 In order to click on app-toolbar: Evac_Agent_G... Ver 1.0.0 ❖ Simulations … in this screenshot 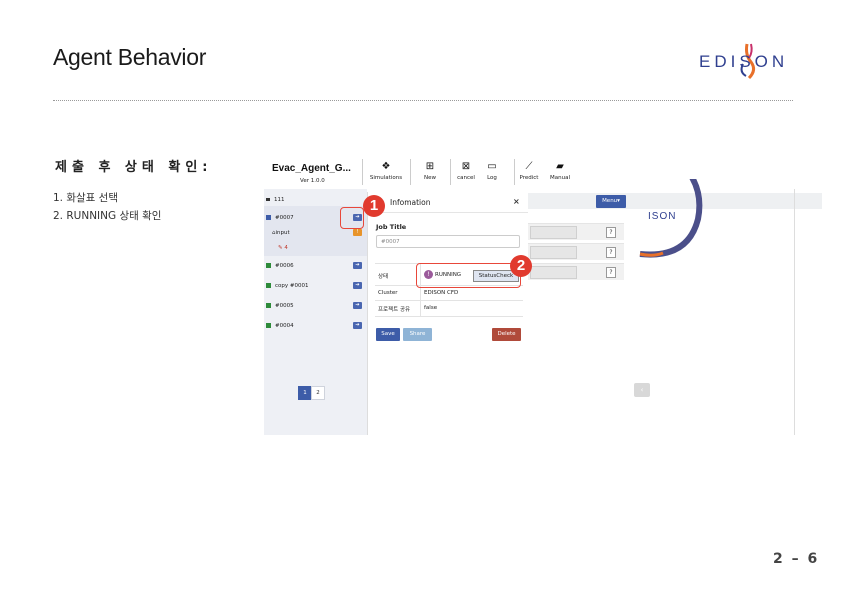, I will do `click(543, 172)`.